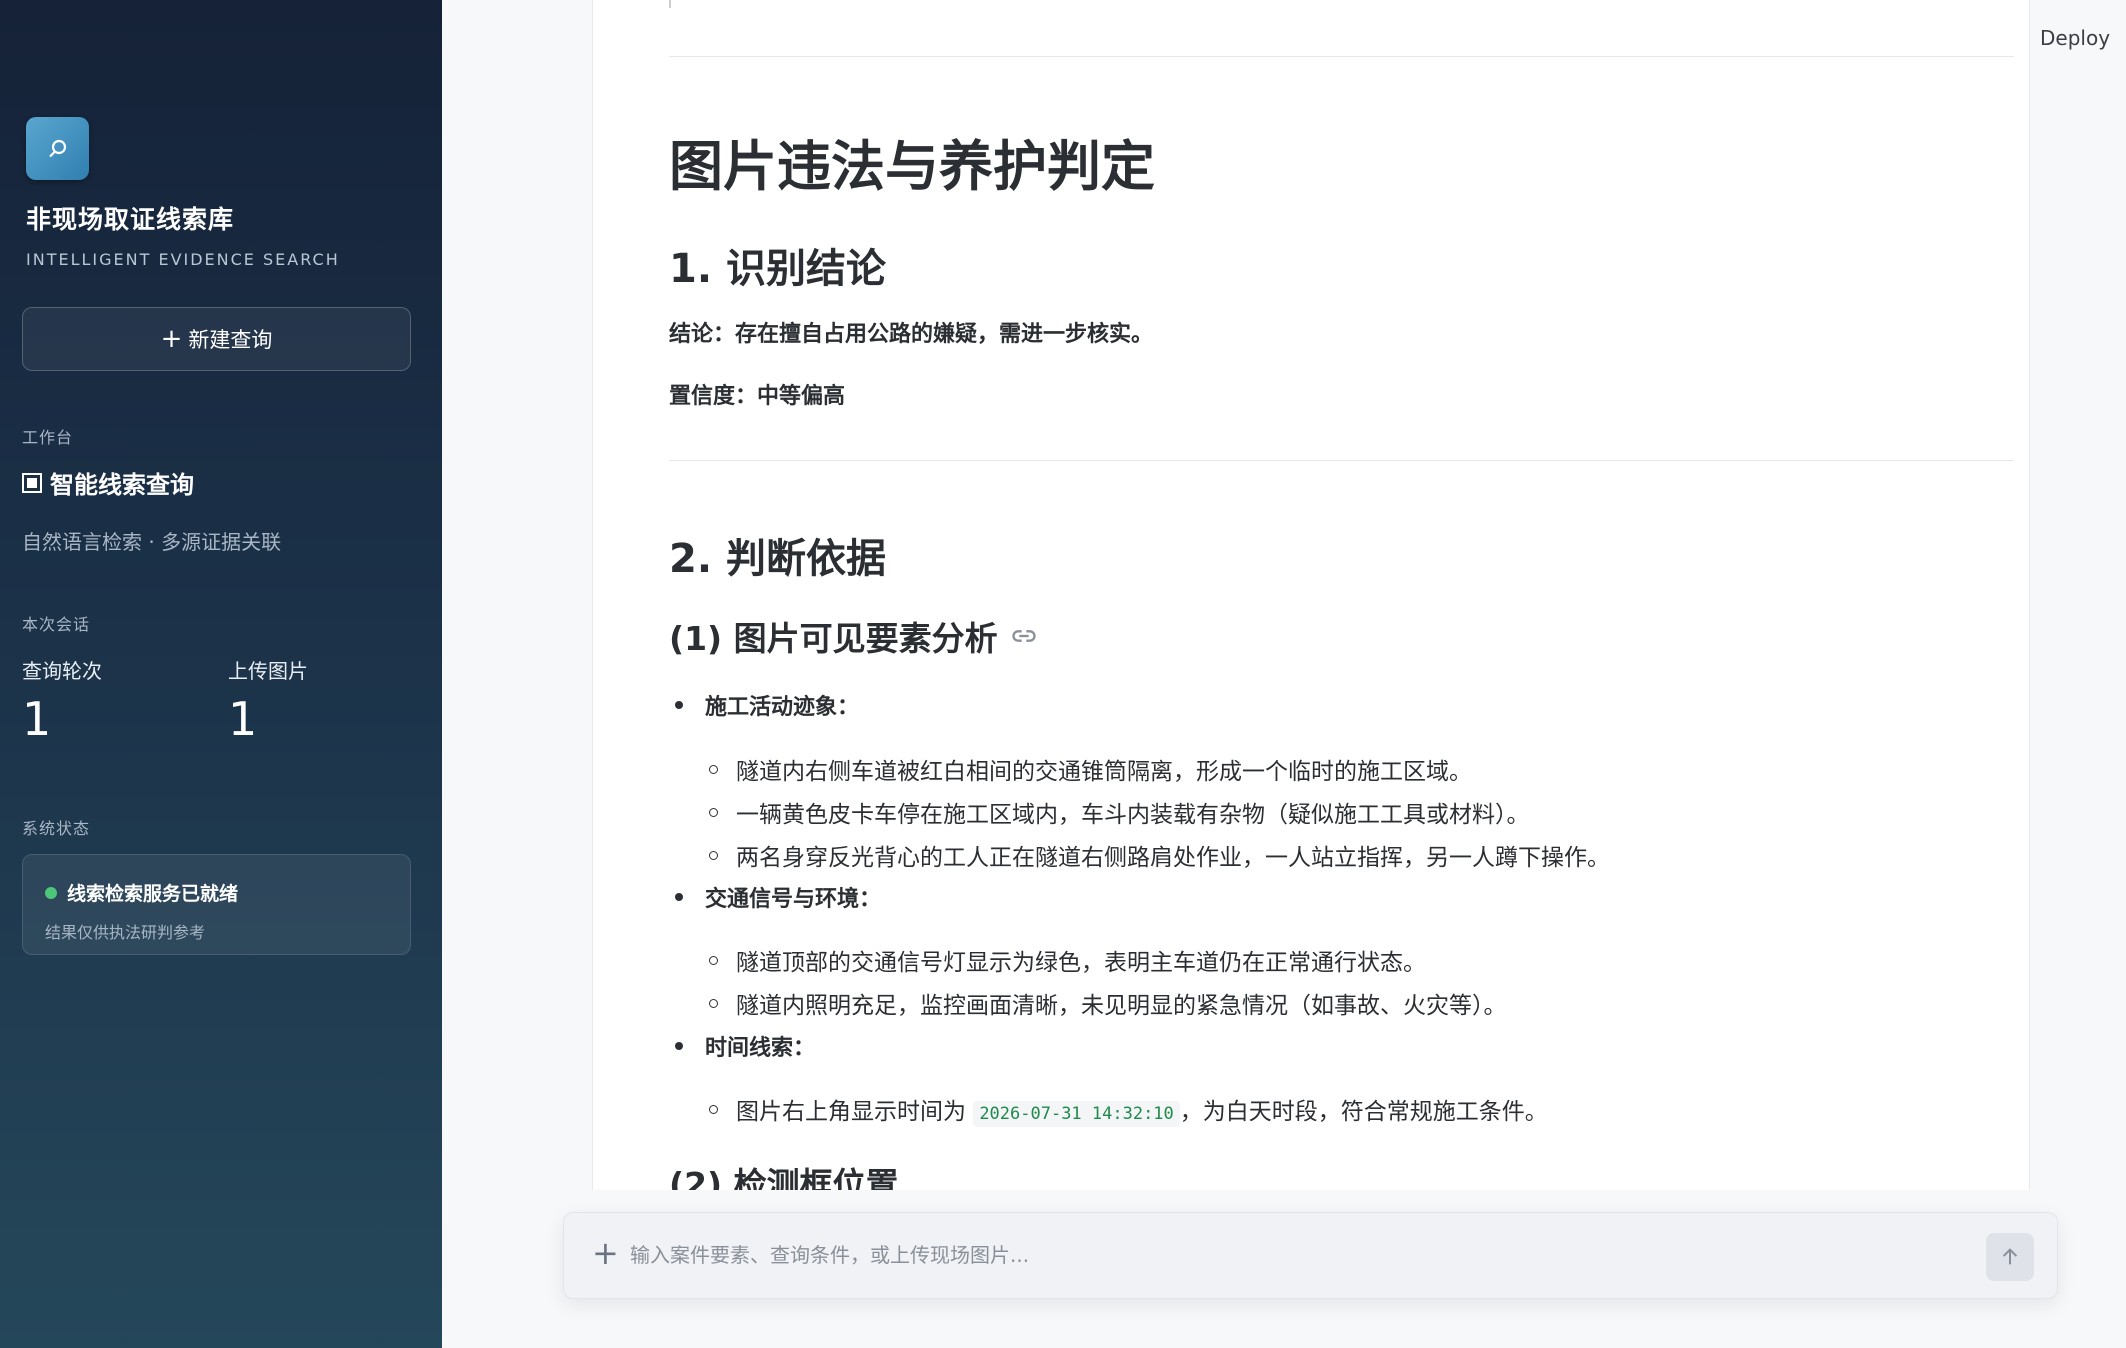 Image resolution: width=2126 pixels, height=1348 pixels. What do you see at coordinates (911, 334) in the screenshot?
I see `conclusion-text: 结论：存在擅自占用公路的嫌疑，需进一步核实。` at bounding box center [911, 334].